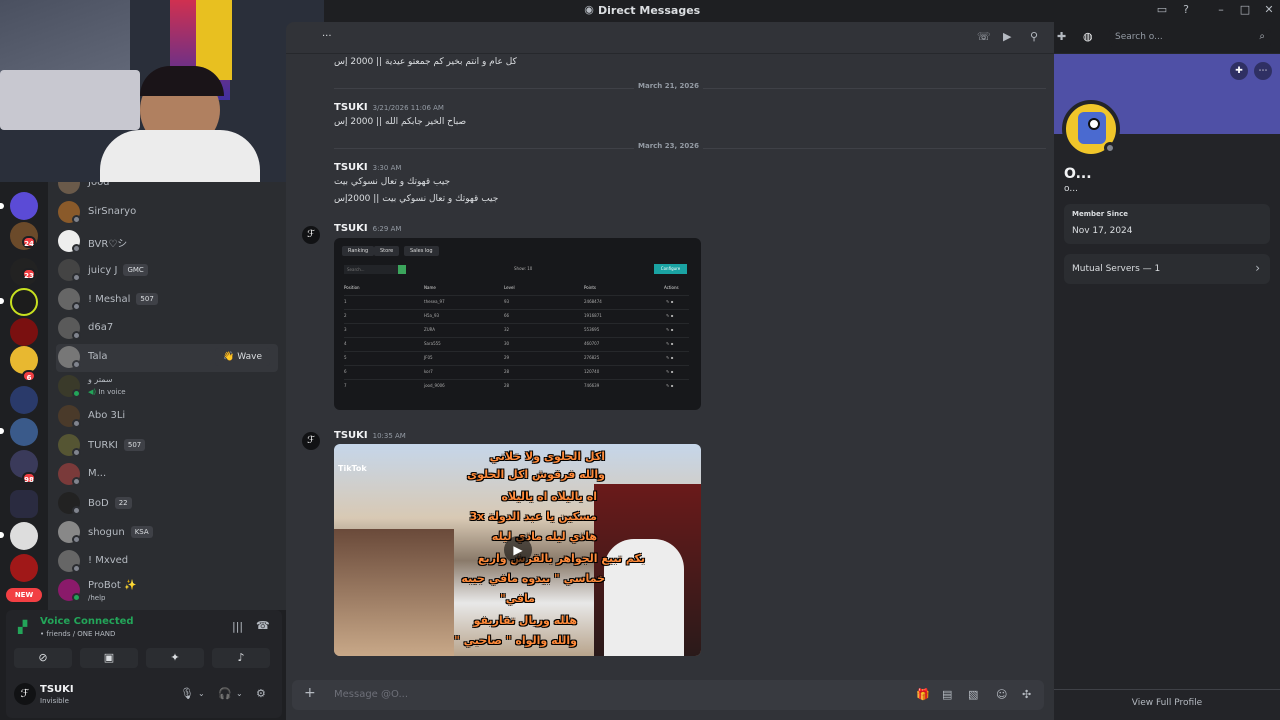 The height and width of the screenshot is (720, 1280). I want to click on gift-icon: 🎁, so click(923, 694).